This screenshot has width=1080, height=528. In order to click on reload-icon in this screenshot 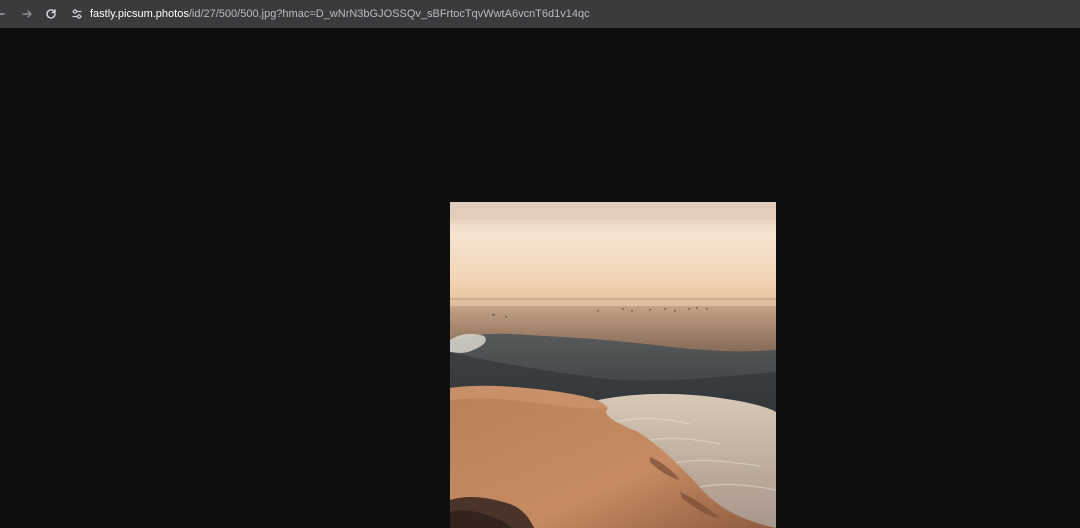, I will do `click(51, 14)`.